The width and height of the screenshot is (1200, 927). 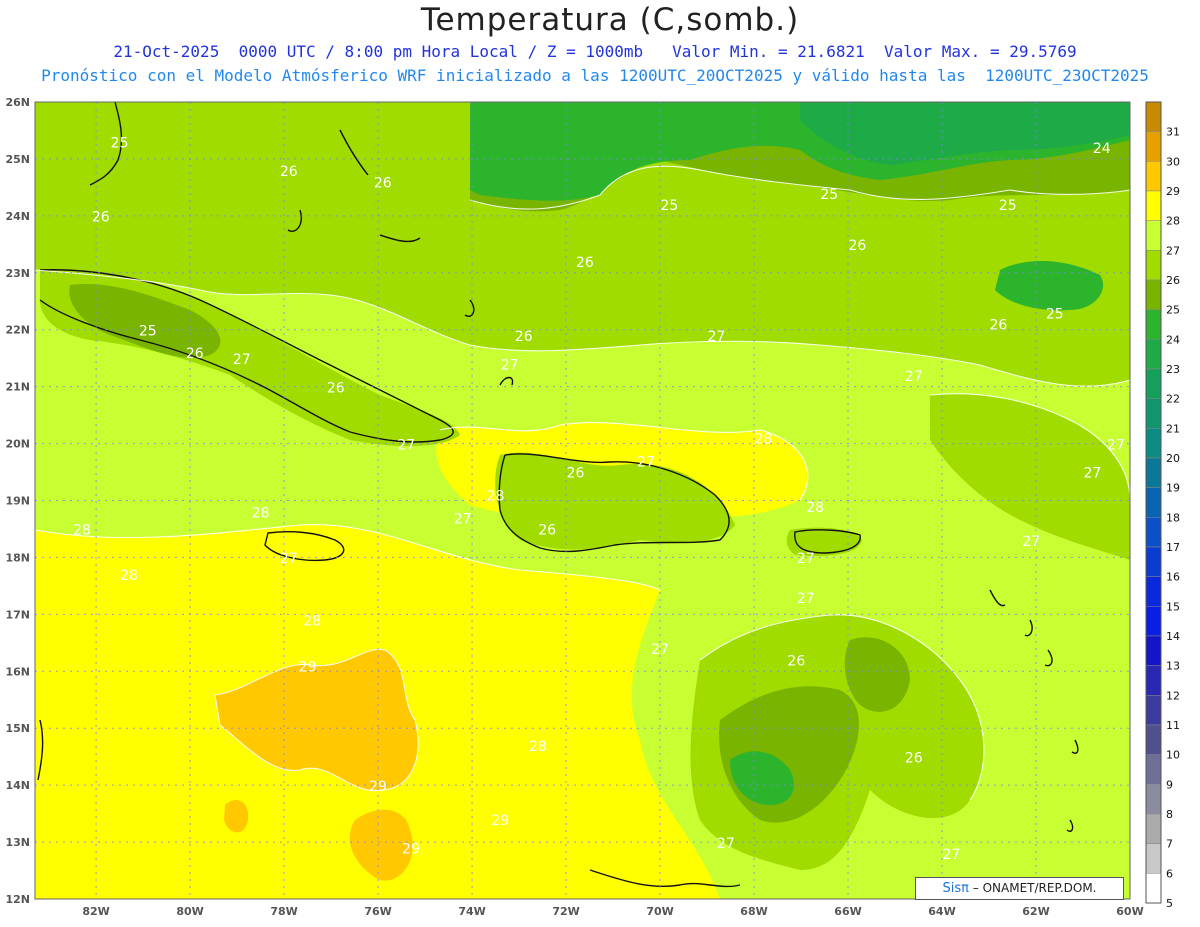 I want to click on colorbar-label: 27, so click(x=1173, y=250).